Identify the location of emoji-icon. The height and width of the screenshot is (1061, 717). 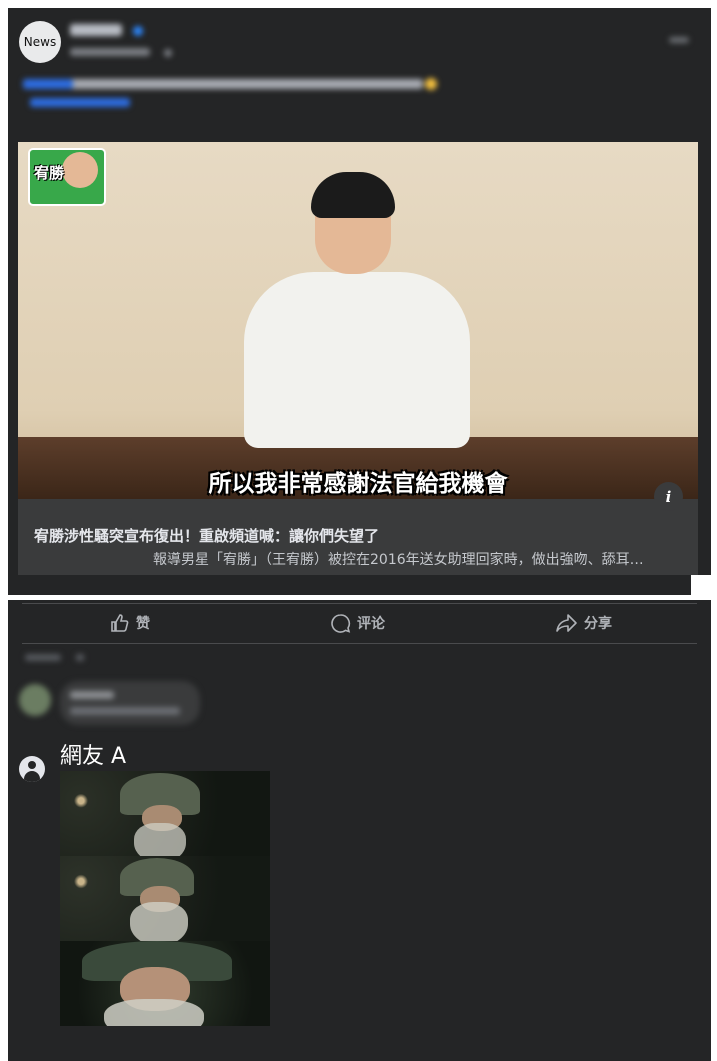
(431, 84).